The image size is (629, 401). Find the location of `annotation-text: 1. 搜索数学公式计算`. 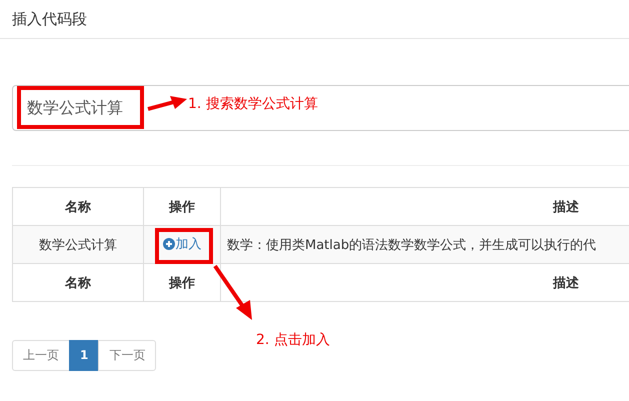

annotation-text: 1. 搜索数学公式计算 is located at coordinates (253, 104).